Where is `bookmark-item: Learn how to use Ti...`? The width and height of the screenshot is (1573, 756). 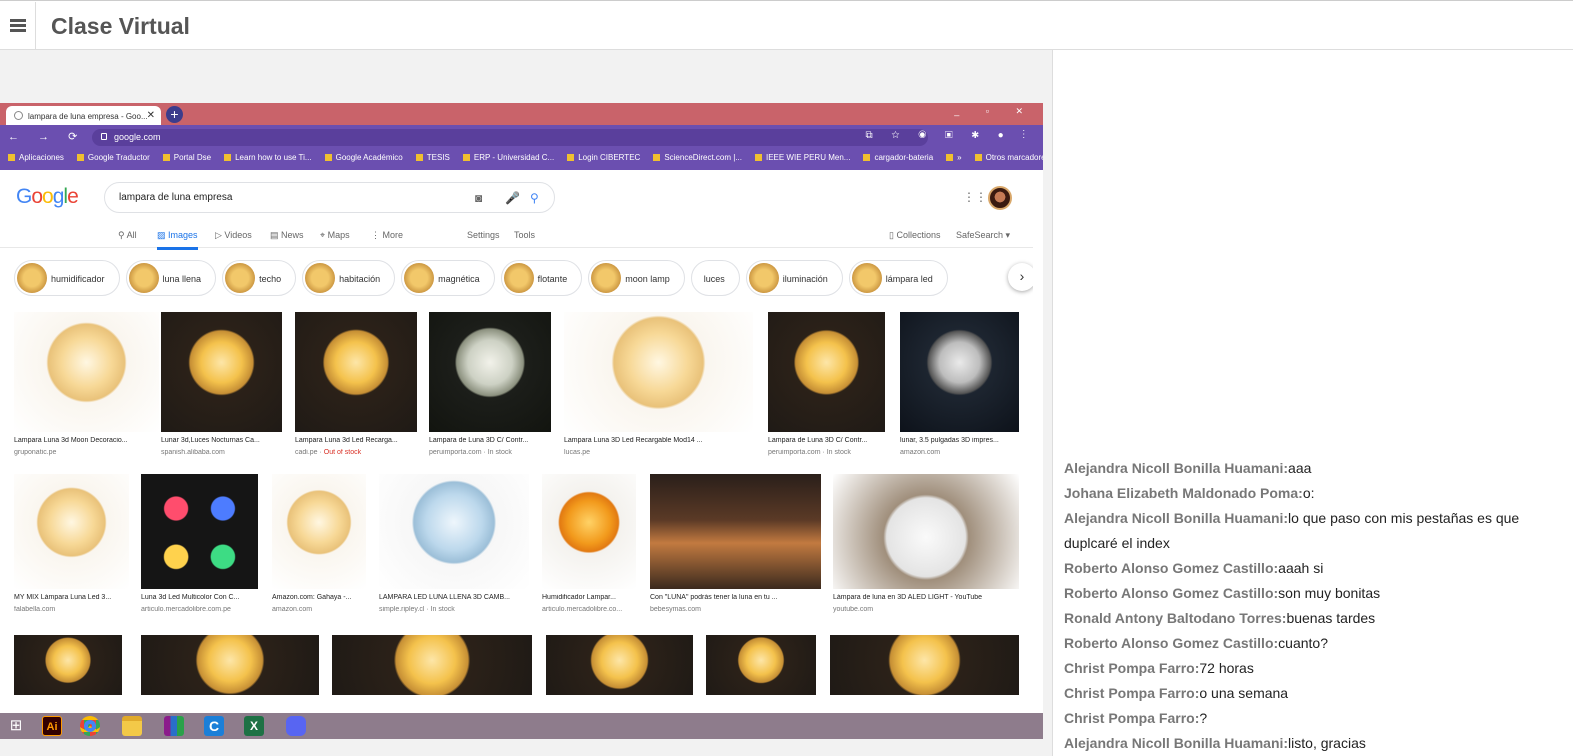
bookmark-item: Learn how to use Ti... is located at coordinates (268, 157).